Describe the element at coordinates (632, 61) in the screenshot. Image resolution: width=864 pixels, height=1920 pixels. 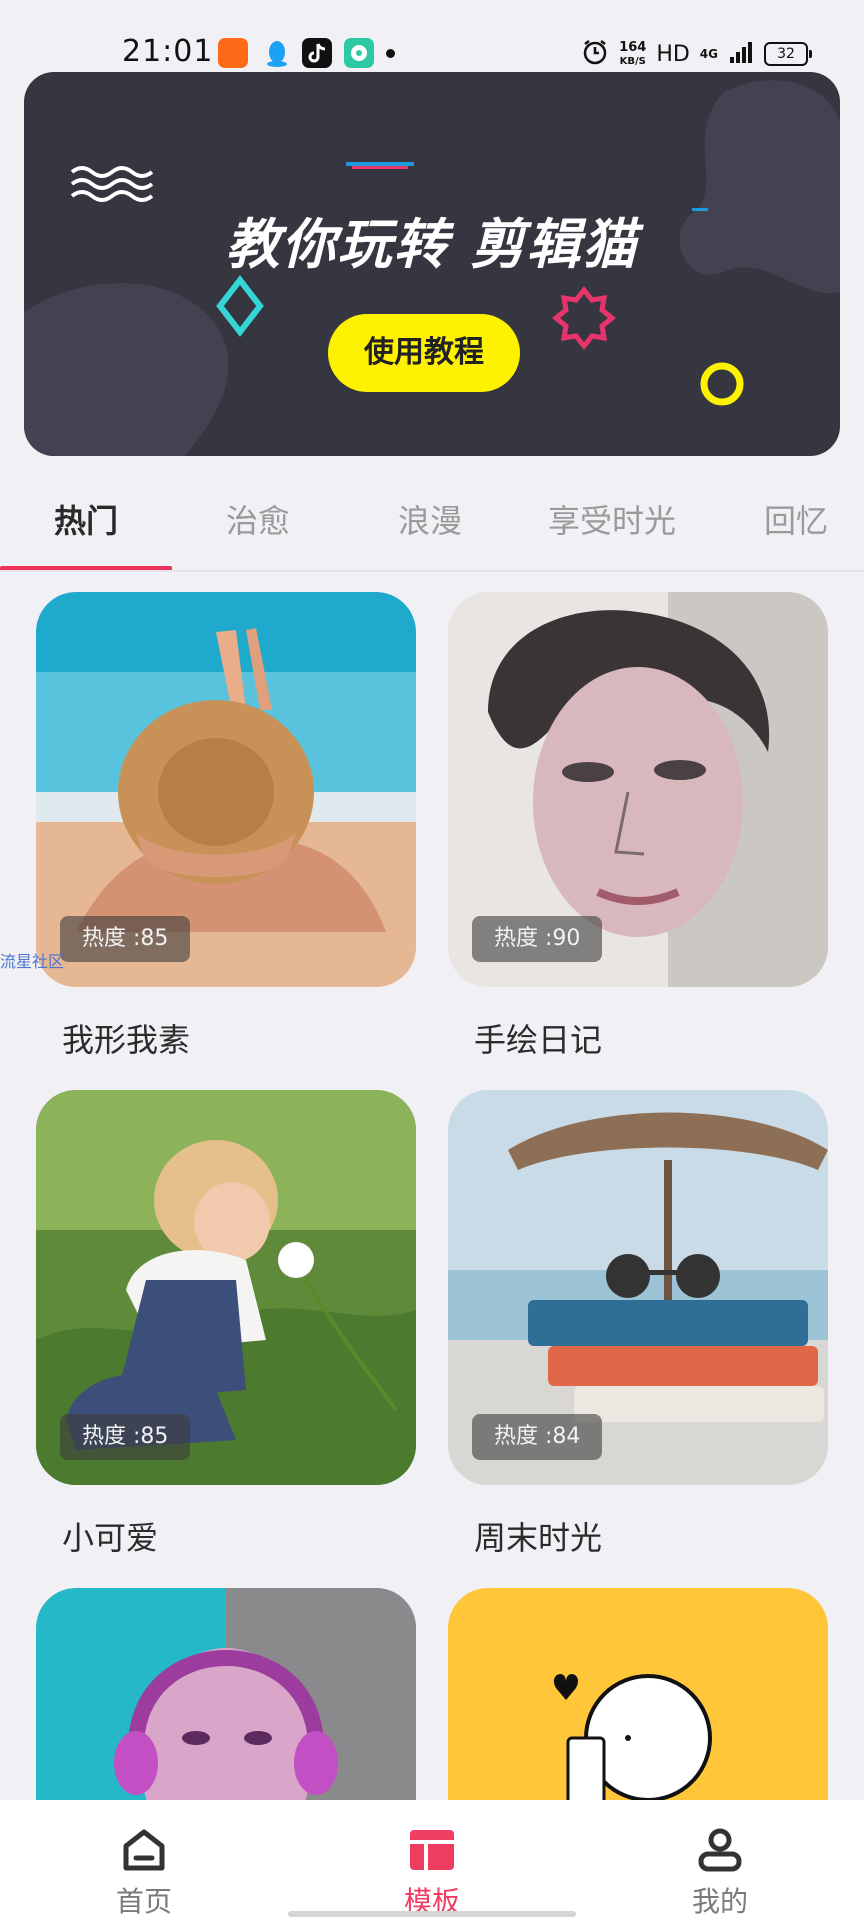
I see `net-speed-unit: KB/S` at that location.